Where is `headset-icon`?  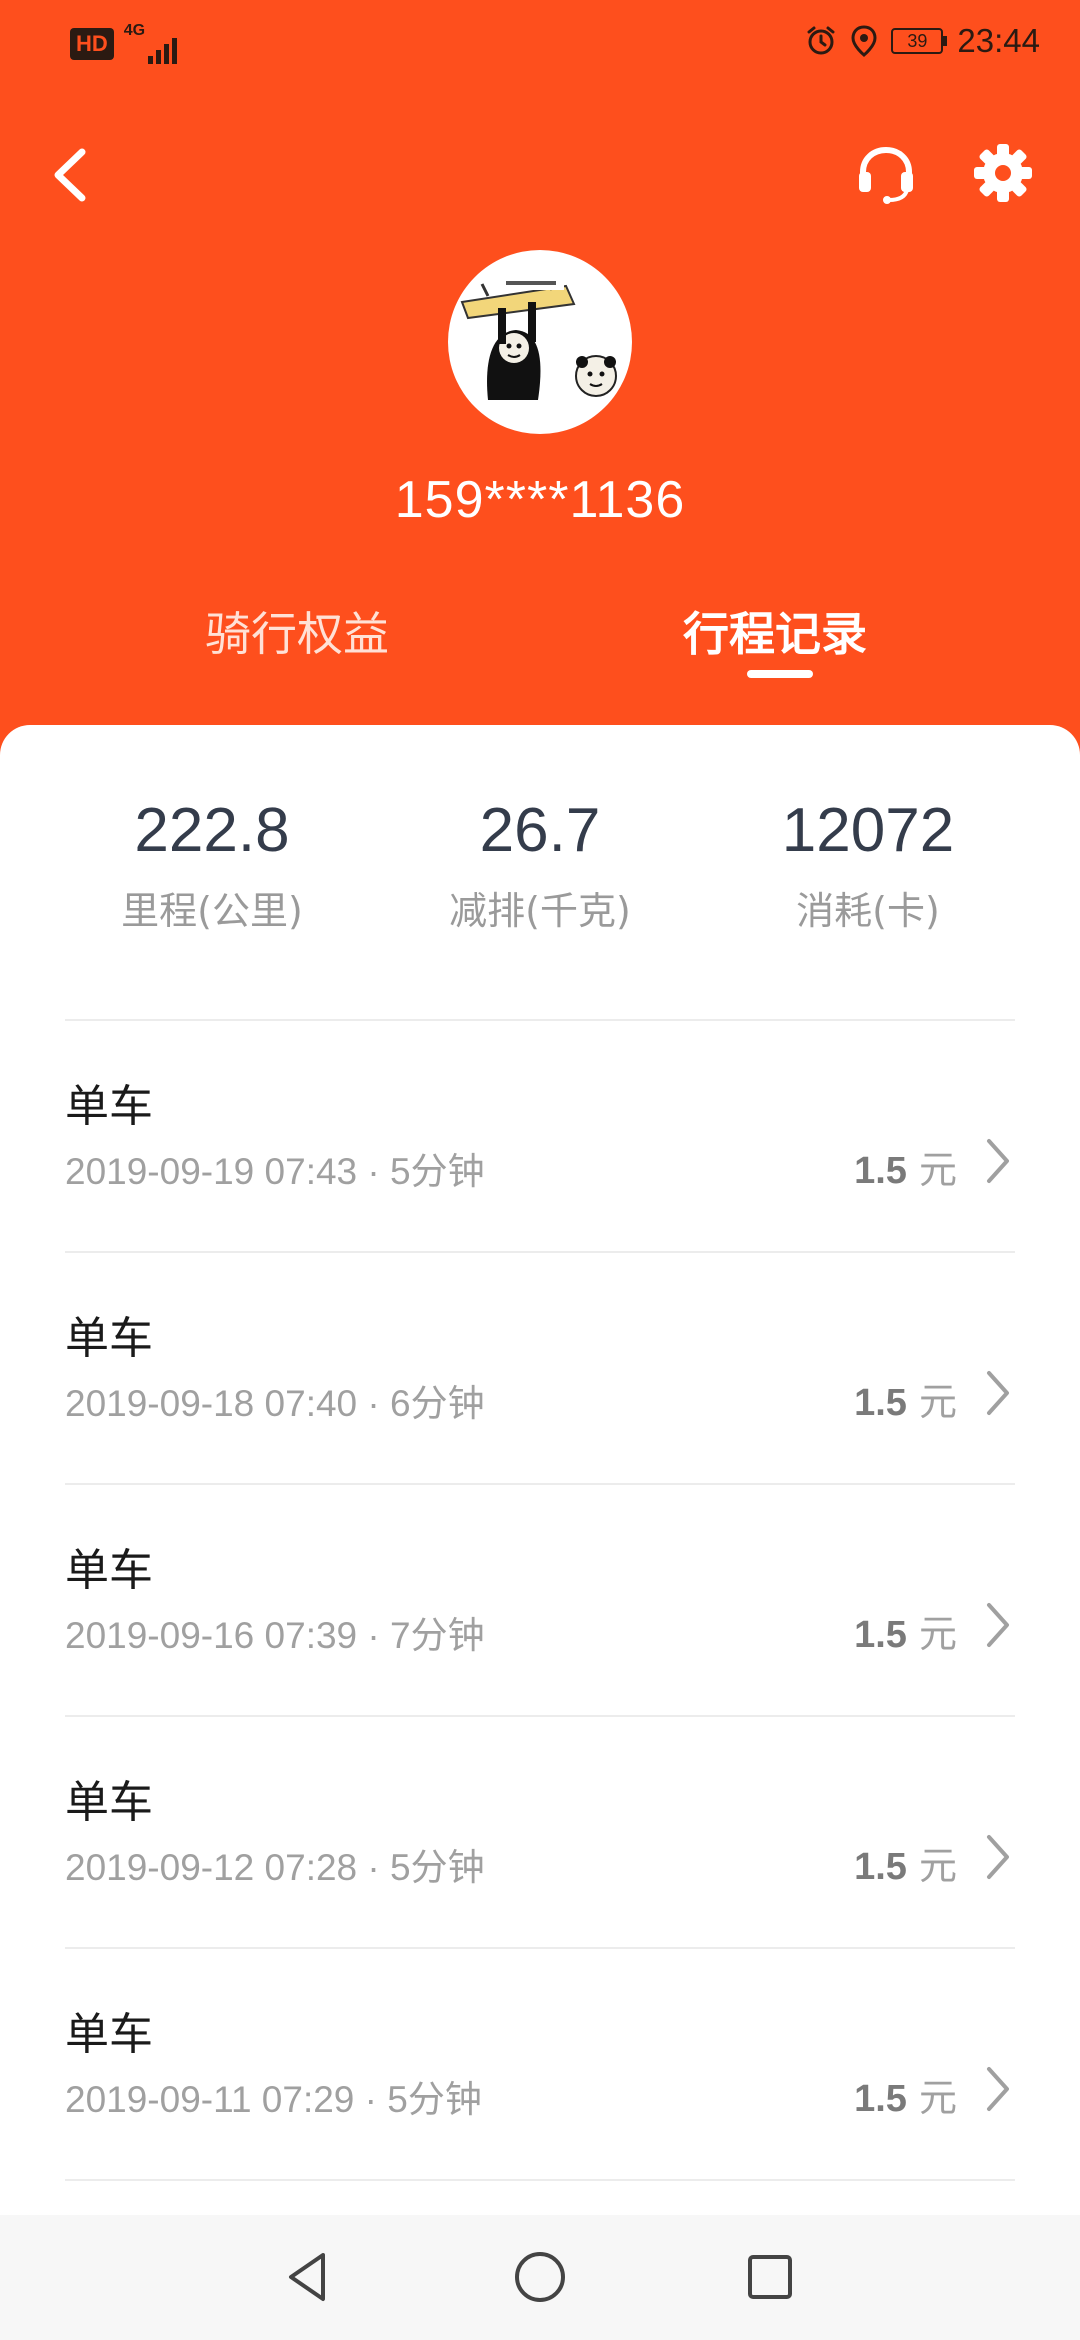 headset-icon is located at coordinates (886, 175).